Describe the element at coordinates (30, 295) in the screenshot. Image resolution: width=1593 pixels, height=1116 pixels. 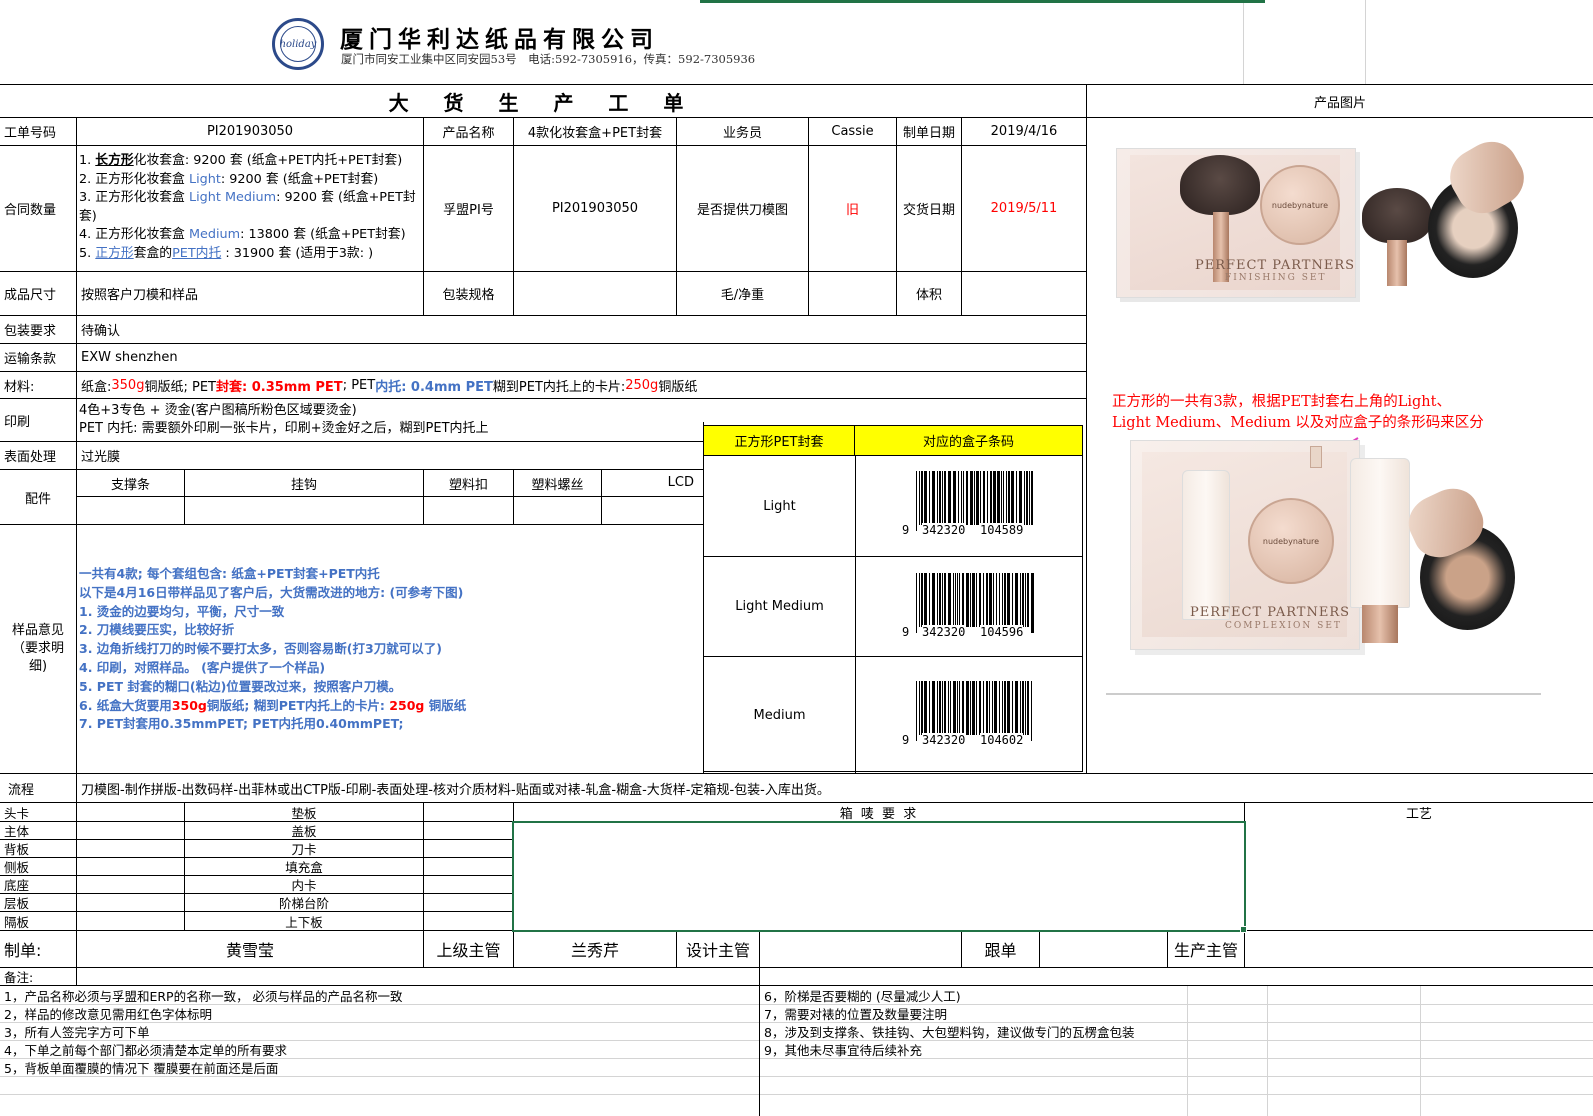
I see `size-label: 成品尺寸` at that location.